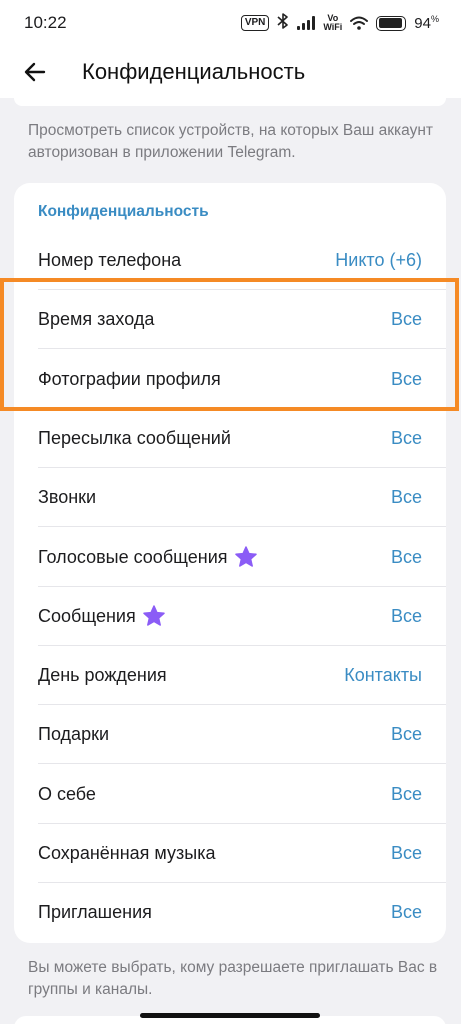 Image resolution: width=461 pixels, height=1024 pixels. I want to click on row-label: Сохранённая музыка, so click(126, 853).